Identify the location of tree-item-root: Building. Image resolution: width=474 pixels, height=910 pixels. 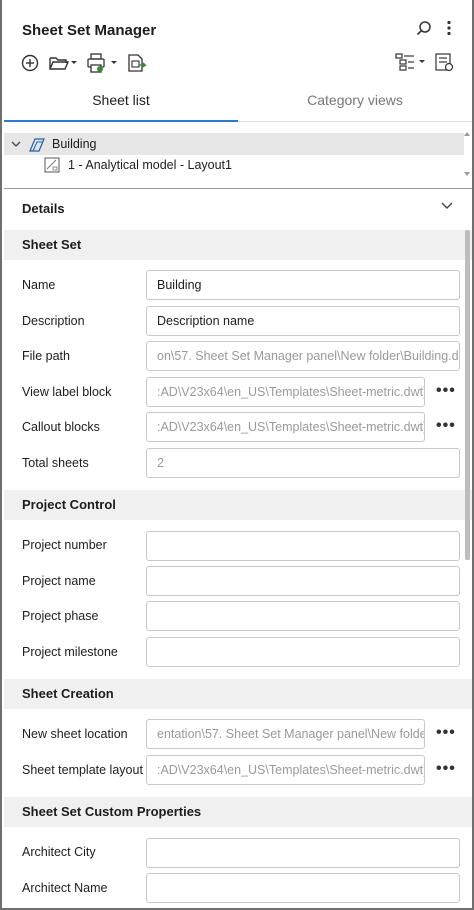
(234, 144).